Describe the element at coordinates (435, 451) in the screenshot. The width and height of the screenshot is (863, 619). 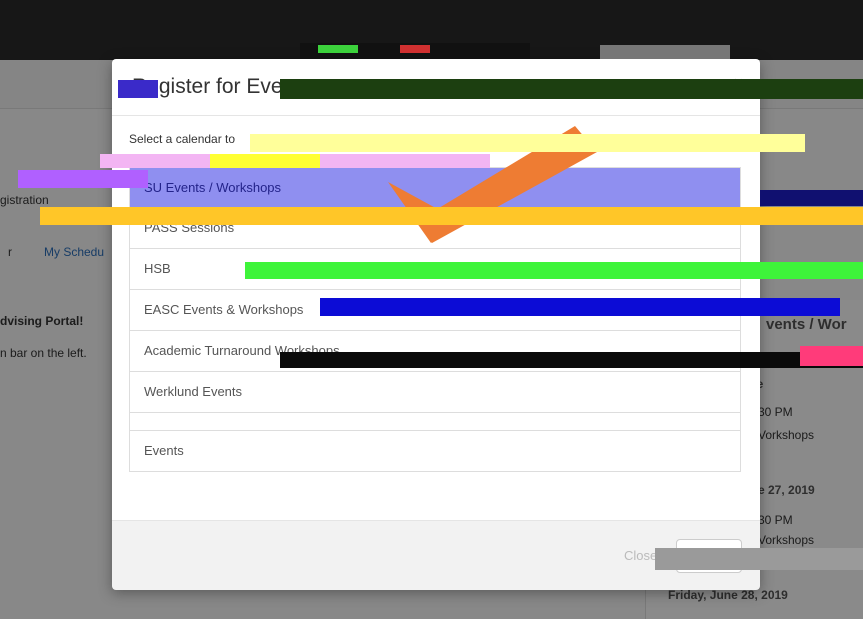
I see `calendar-option-events: Events` at that location.